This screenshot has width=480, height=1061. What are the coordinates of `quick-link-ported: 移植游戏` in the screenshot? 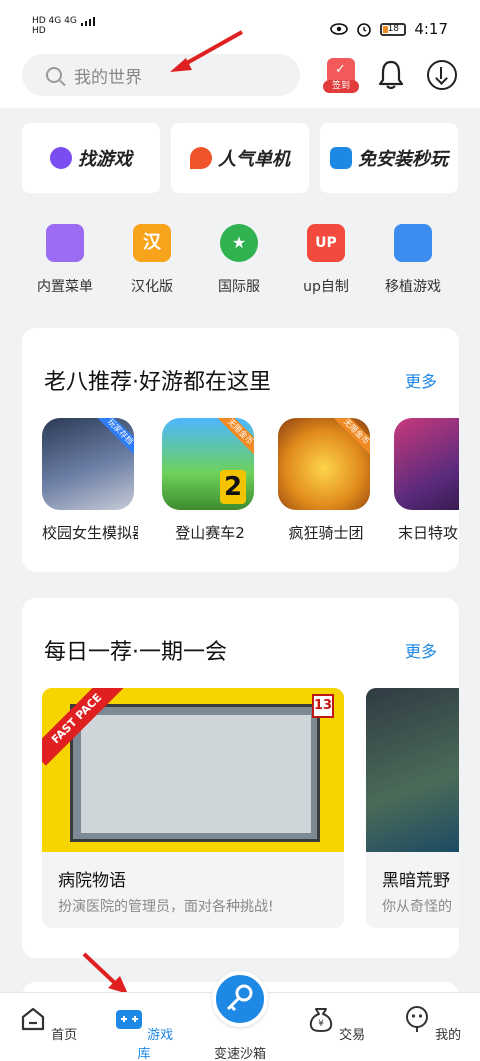 It's located at (413, 260).